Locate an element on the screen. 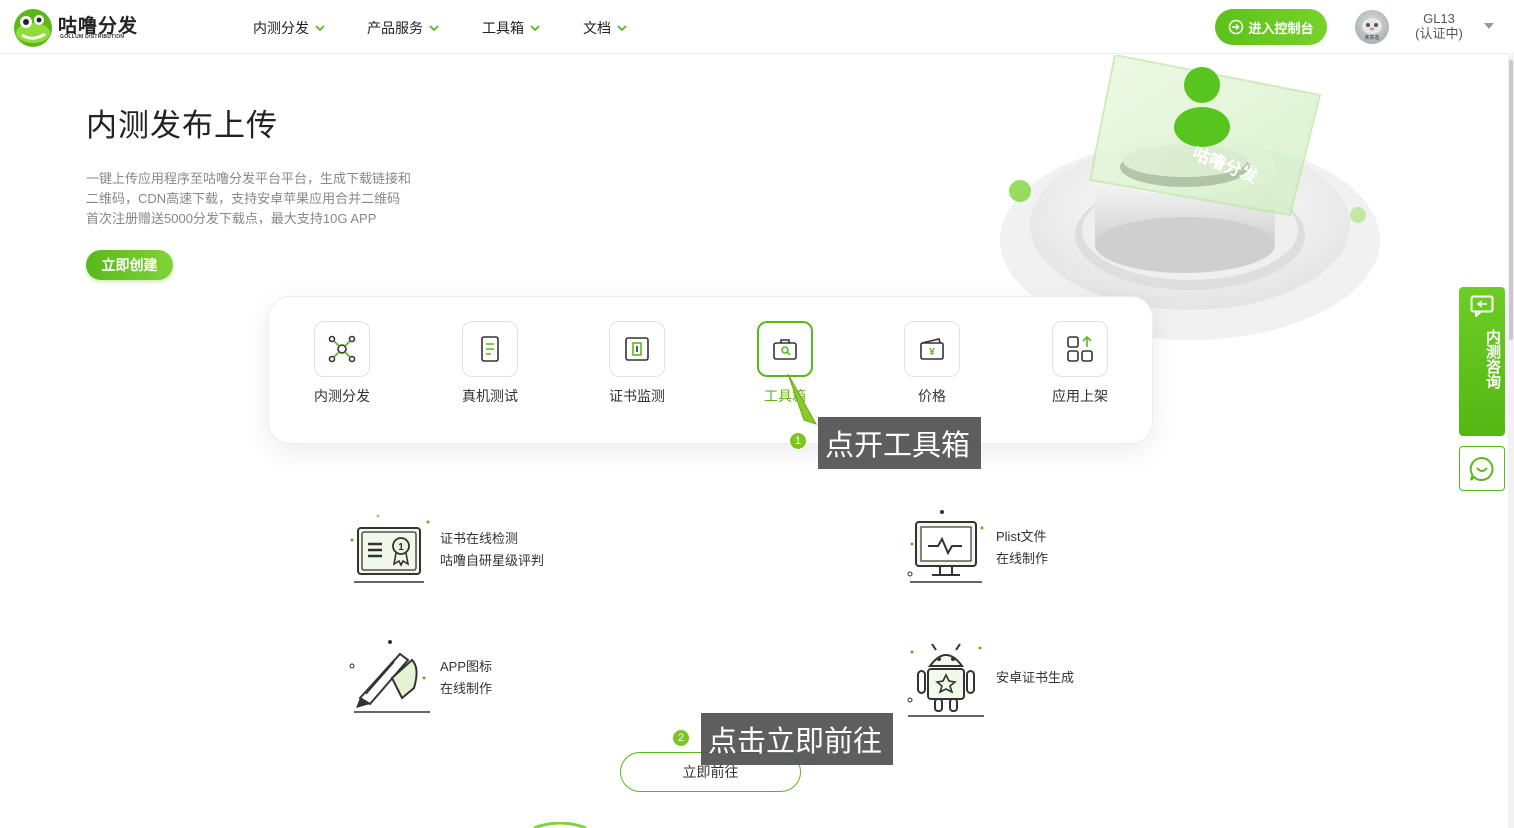  feature-android-cert: 安卓证书生成 is located at coordinates (989, 678).